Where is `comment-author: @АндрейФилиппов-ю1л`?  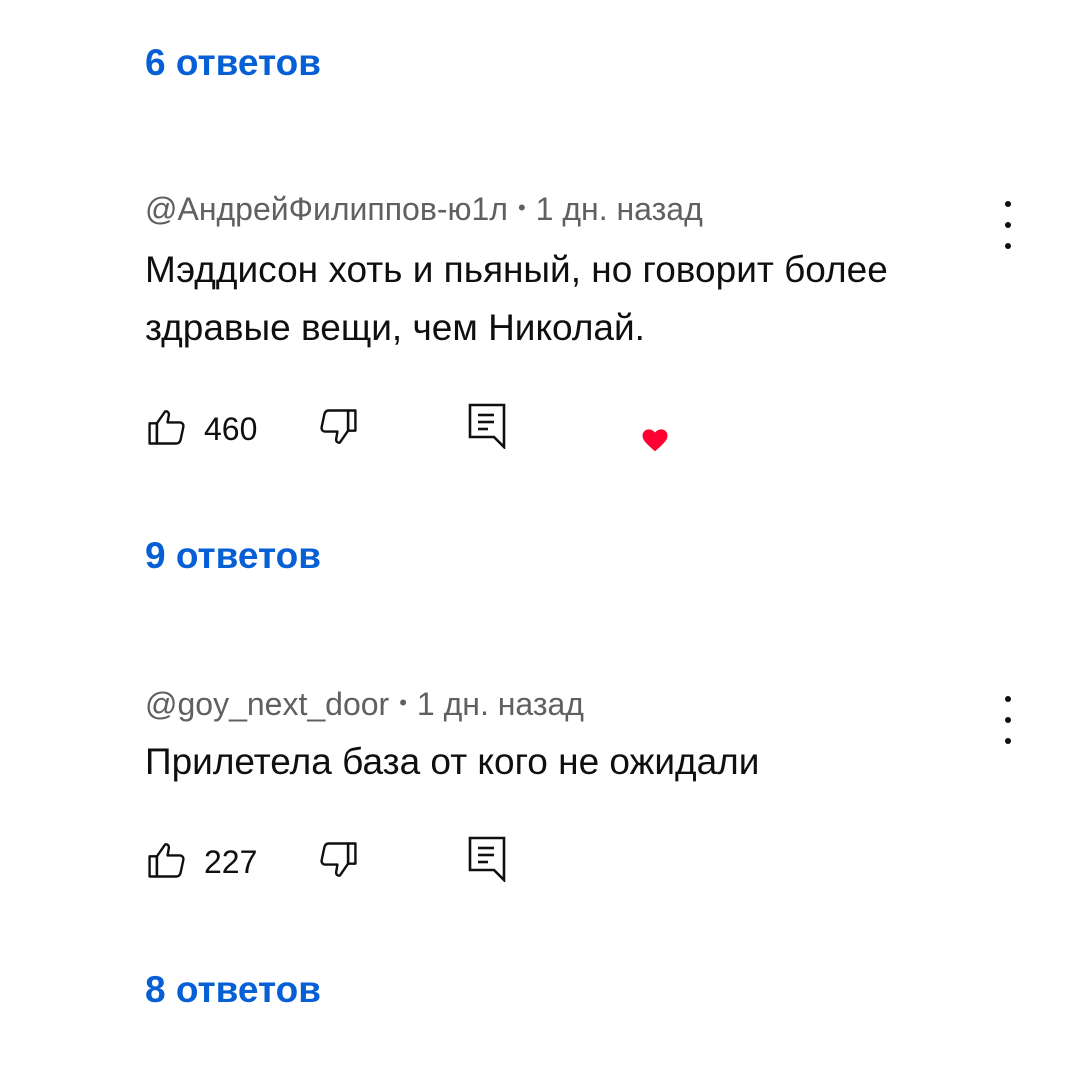
comment-author: @АндрейФилиппов-ю1л is located at coordinates (326, 209).